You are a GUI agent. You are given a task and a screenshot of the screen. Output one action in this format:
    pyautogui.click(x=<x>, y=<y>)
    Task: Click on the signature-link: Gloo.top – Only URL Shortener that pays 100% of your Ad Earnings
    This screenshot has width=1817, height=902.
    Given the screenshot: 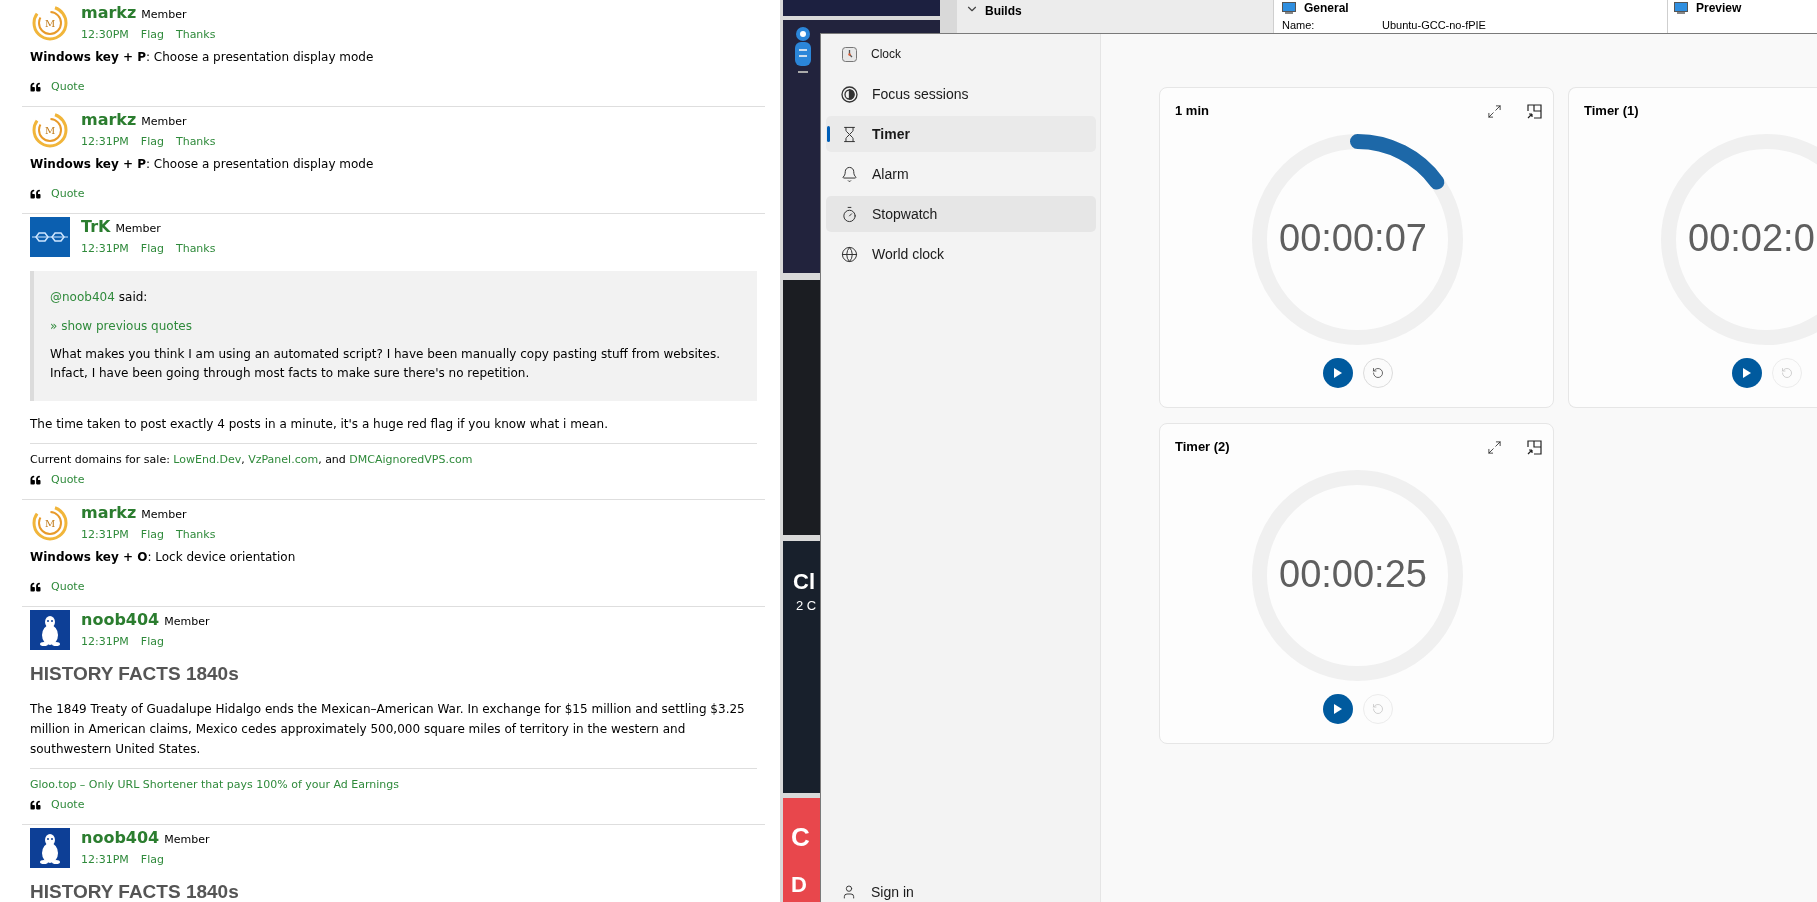 What is the action you would take?
    pyautogui.click(x=215, y=784)
    